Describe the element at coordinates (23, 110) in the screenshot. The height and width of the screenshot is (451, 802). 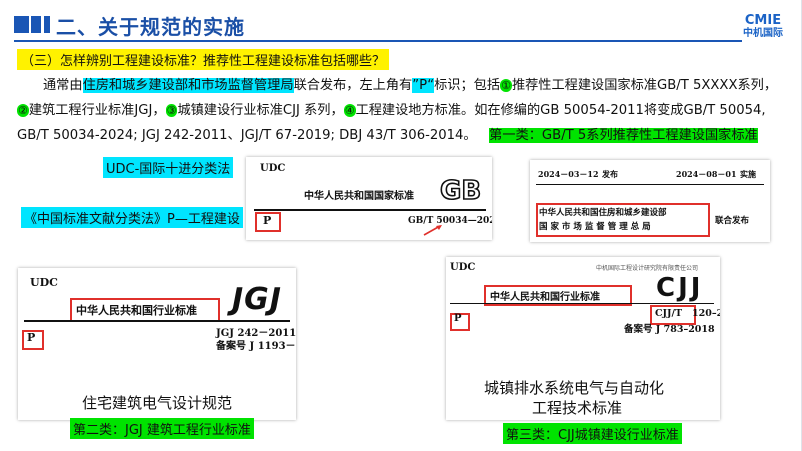
I see `number-badge: ②` at that location.